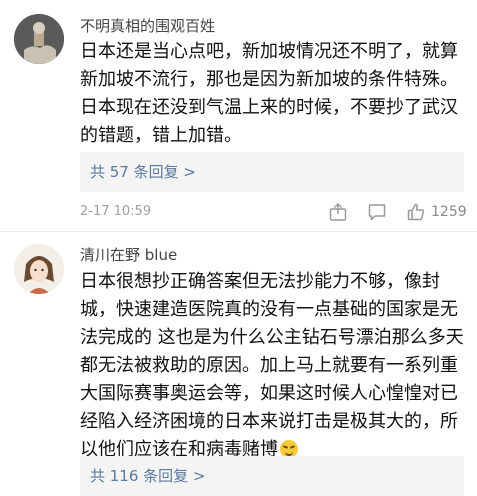  Describe the element at coordinates (377, 212) in the screenshot. I see `comment-icon` at that location.